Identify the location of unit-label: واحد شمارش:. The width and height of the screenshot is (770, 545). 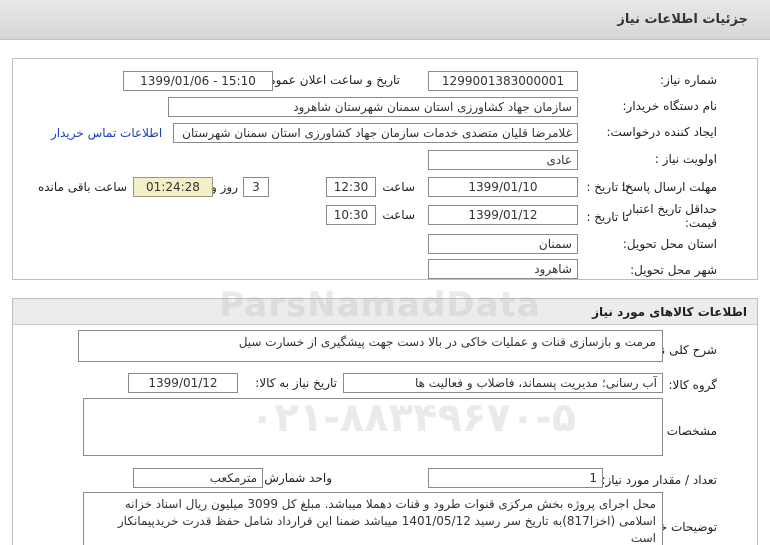
(296, 478).